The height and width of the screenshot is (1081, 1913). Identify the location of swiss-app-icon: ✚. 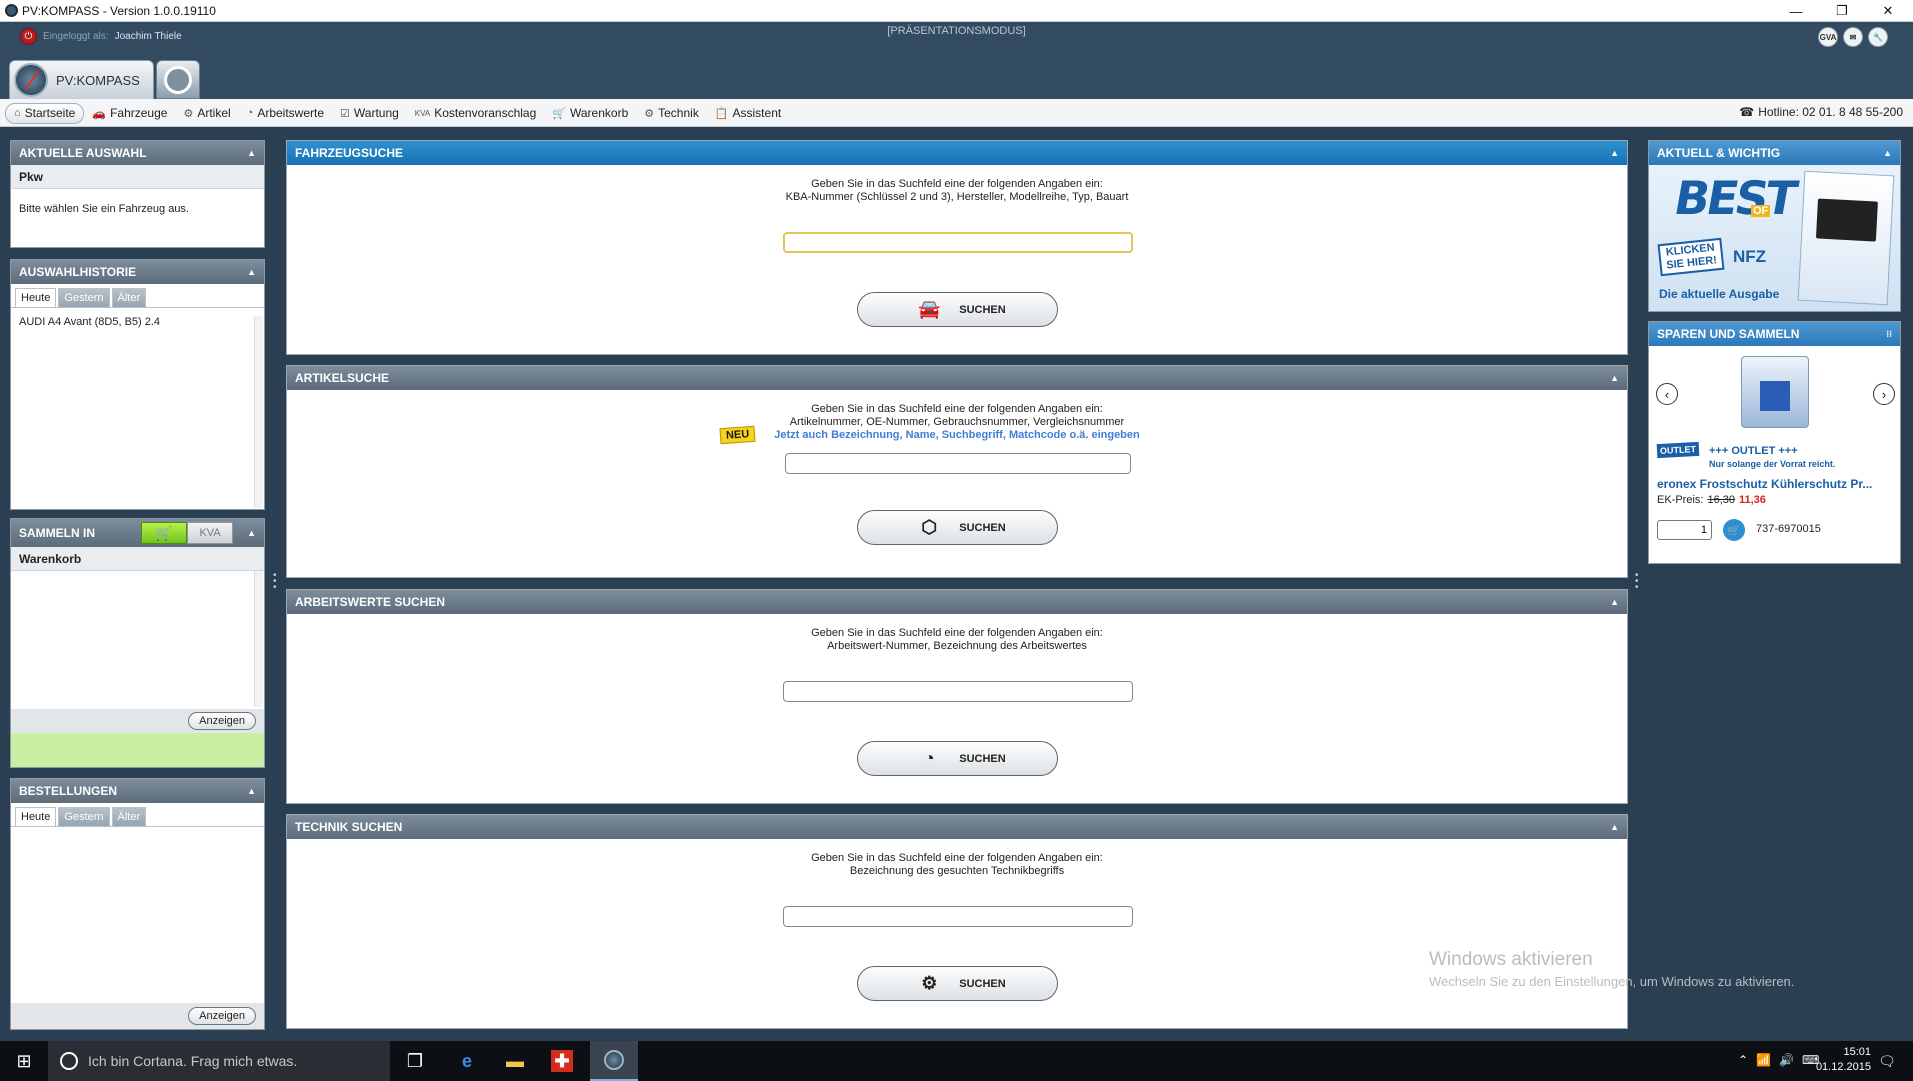
(562, 1061).